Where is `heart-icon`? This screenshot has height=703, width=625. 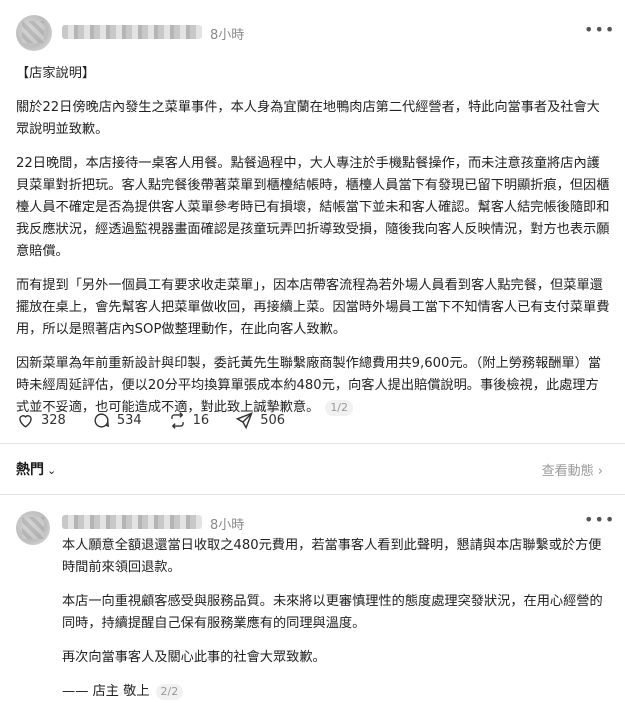 heart-icon is located at coordinates (25, 421).